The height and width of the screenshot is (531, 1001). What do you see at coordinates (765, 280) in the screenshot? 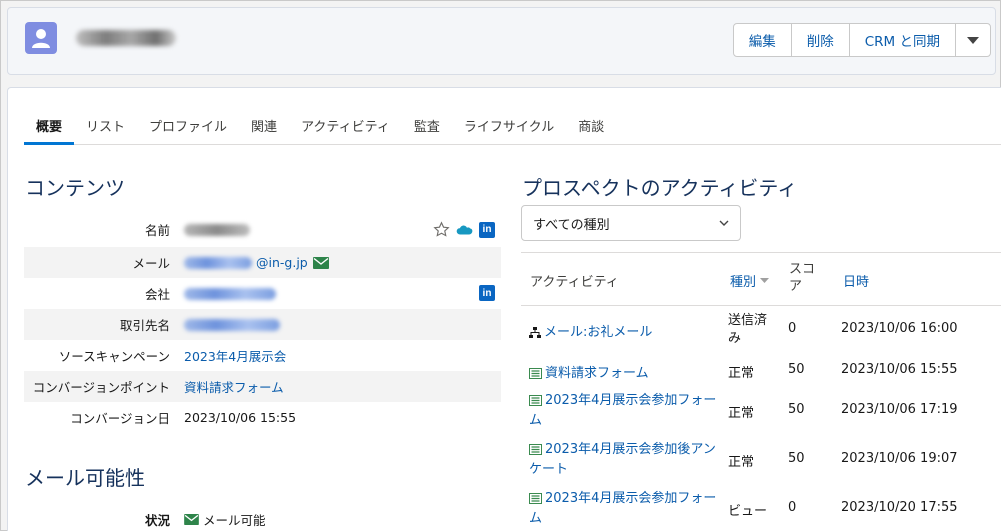
I see `sort-desc-icon` at bounding box center [765, 280].